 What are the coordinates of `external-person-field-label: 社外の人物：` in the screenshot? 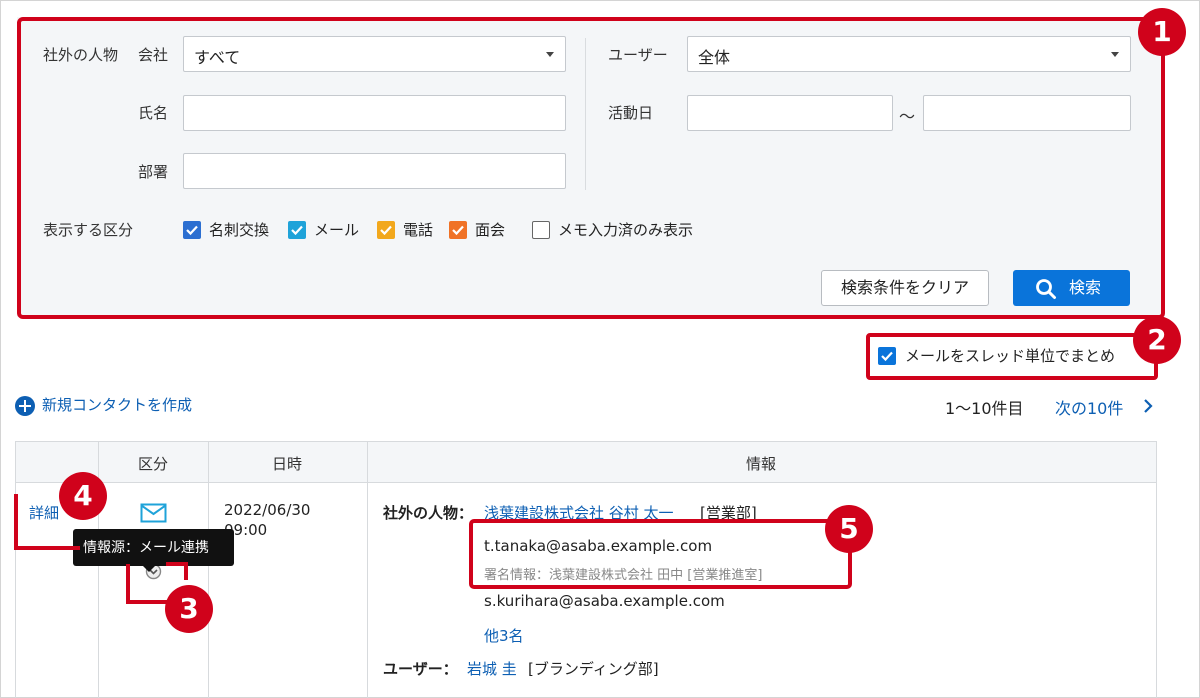 It's located at (428, 513).